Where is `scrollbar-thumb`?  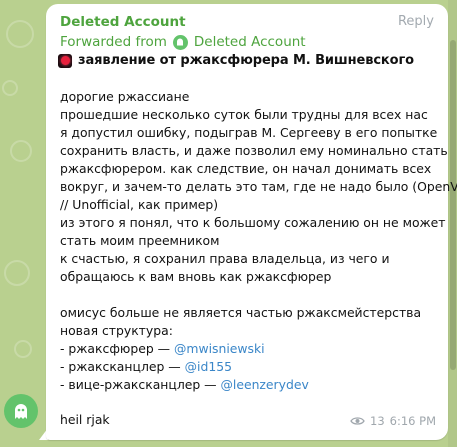 scrollbar-thumb is located at coordinates (453, 205).